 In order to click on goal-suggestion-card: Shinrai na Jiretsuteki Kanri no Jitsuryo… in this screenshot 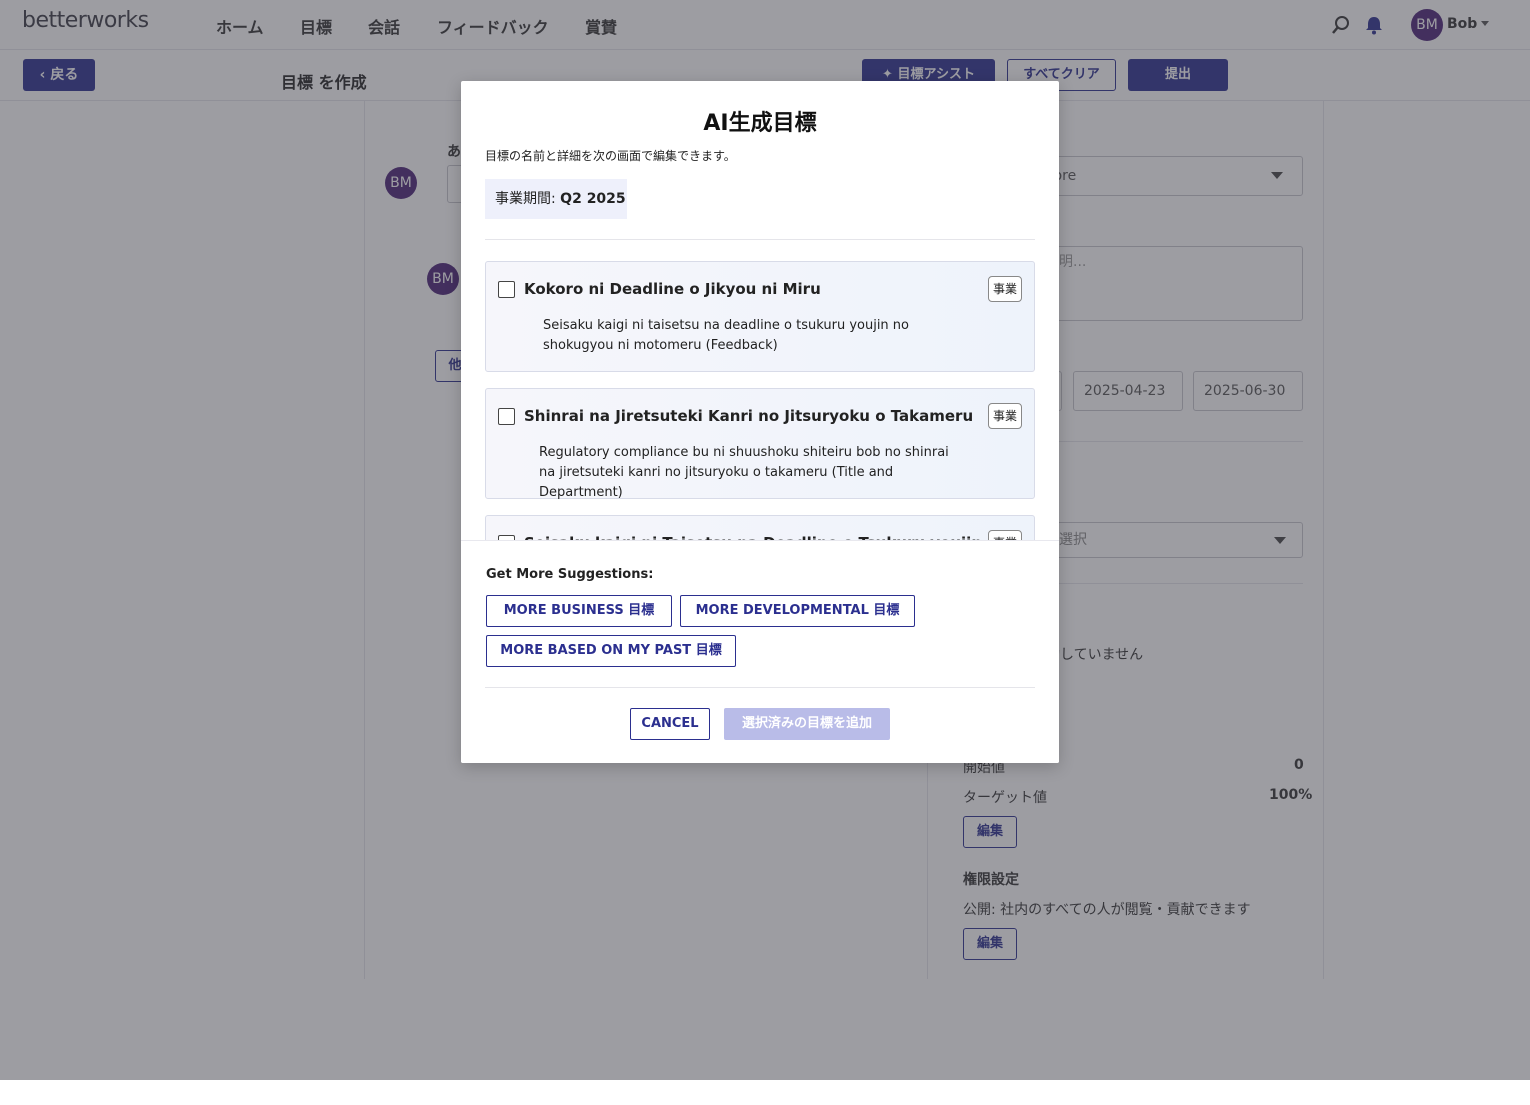, I will do `click(760, 444)`.